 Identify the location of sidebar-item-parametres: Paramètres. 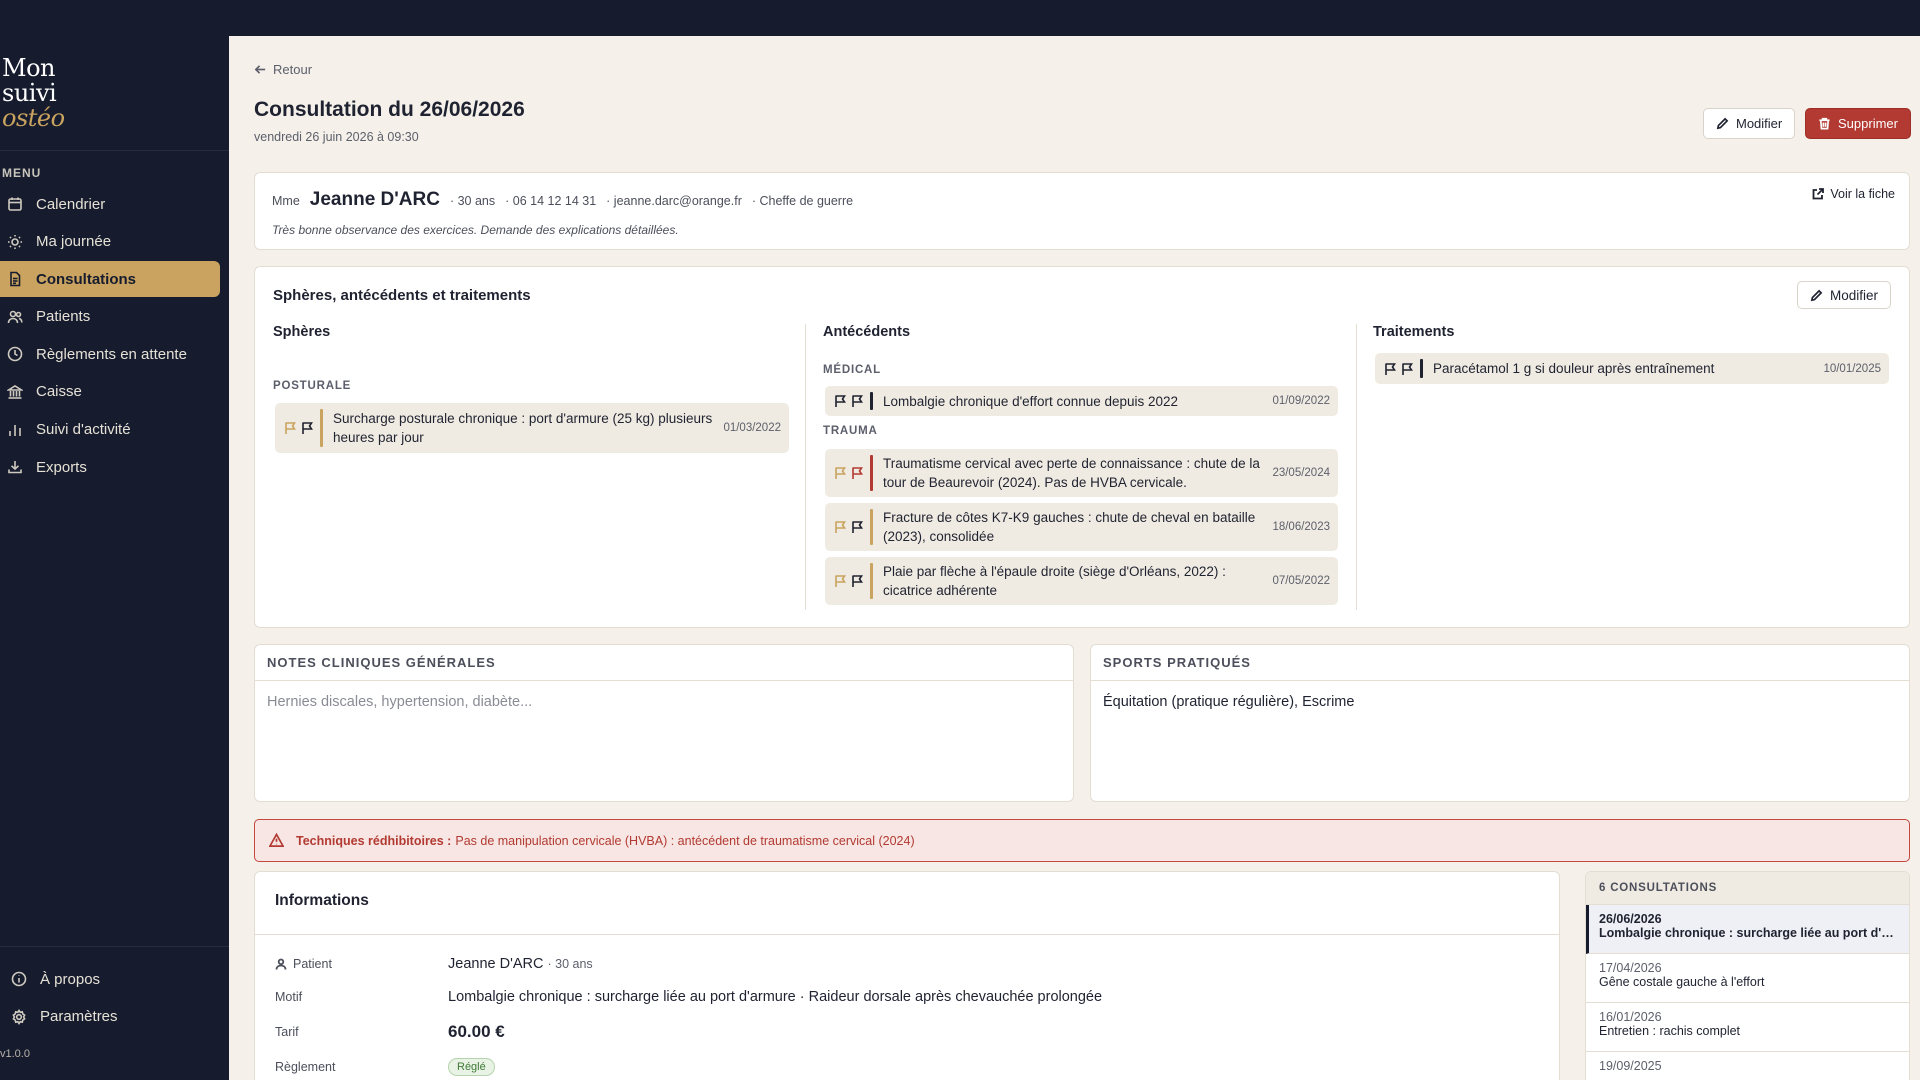
(110, 1017).